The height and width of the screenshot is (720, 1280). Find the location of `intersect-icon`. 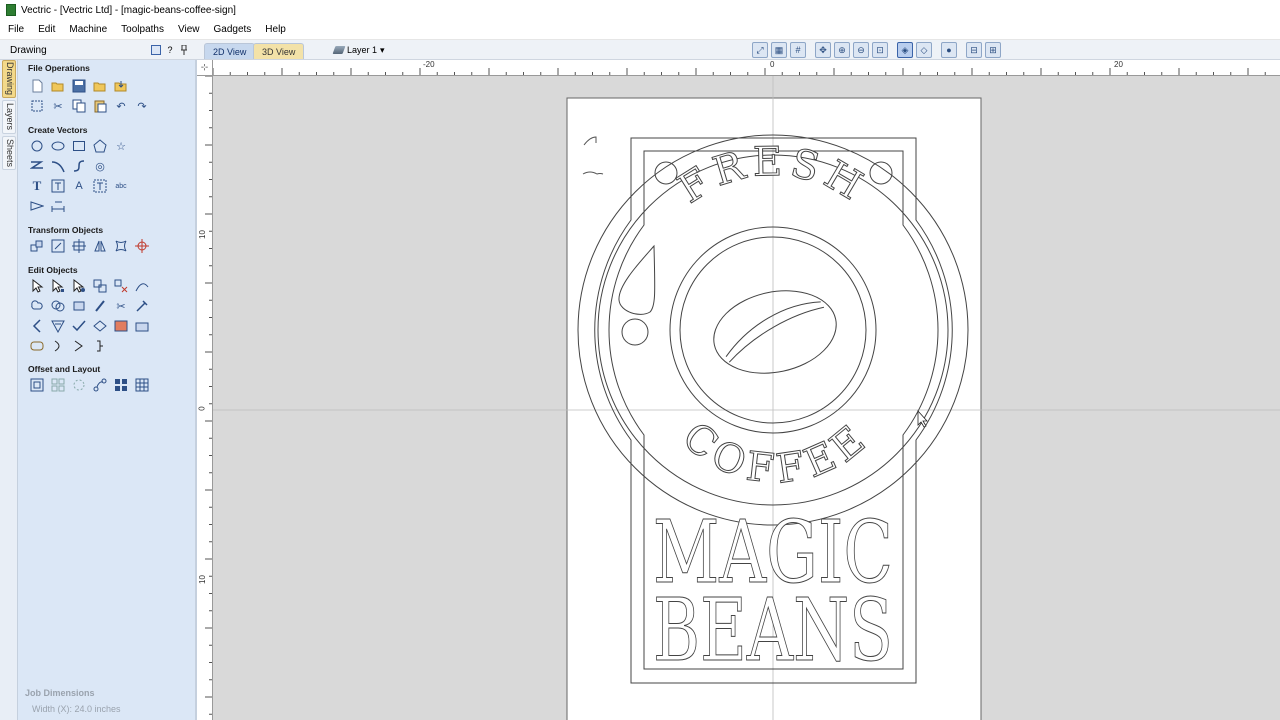

intersect-icon is located at coordinates (100, 306).